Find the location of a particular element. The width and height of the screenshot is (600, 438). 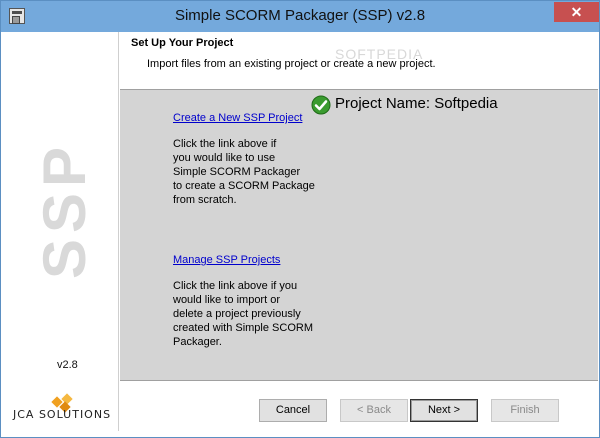

title-bar: Simple SCORM Packager (SSP) v2.8 ✕ is located at coordinates (300, 16).